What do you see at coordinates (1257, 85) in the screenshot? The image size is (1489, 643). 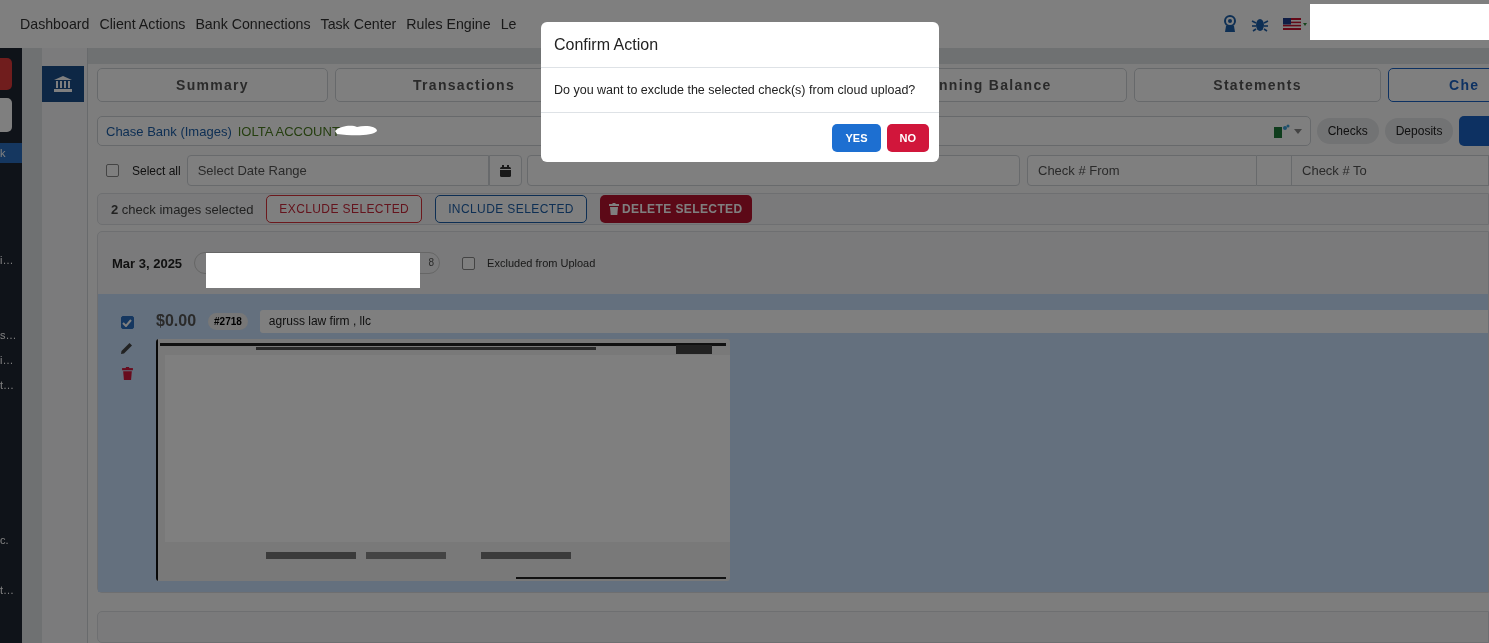 I see `tab: Statements` at bounding box center [1257, 85].